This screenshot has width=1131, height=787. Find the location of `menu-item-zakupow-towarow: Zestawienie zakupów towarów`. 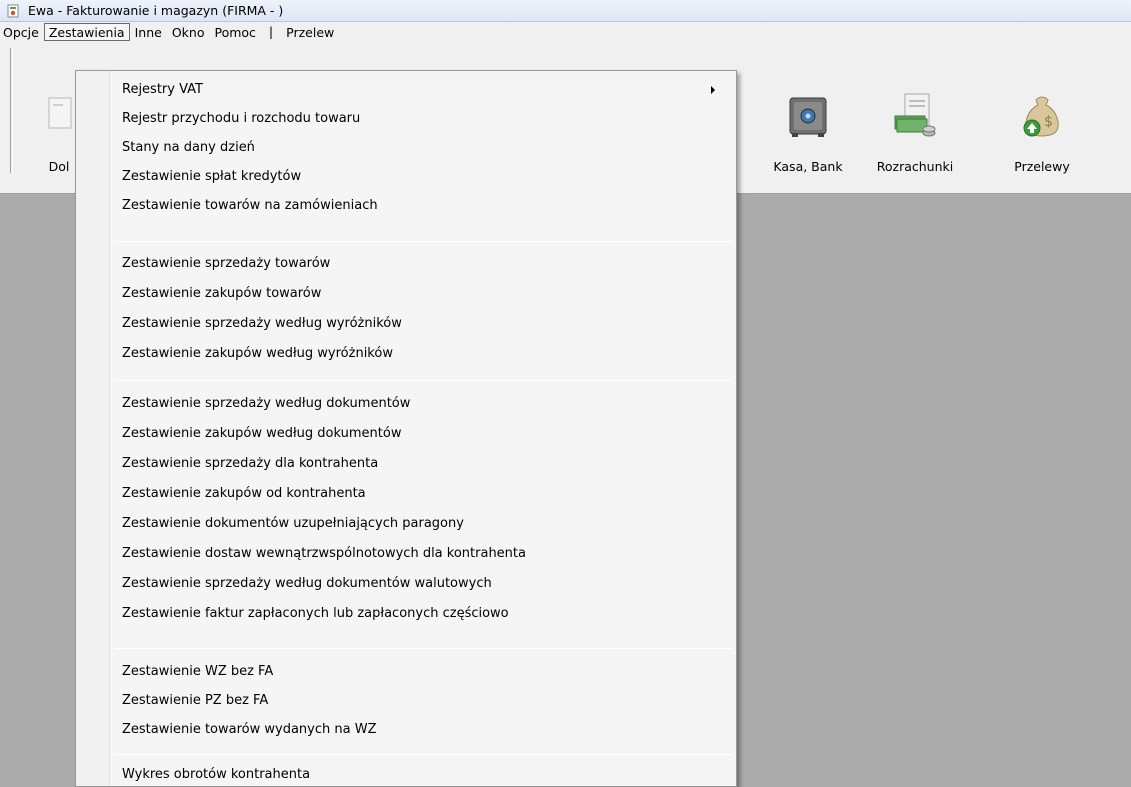

menu-item-zakupow-towarow: Zestawienie zakupów towarów is located at coordinates (221, 294).